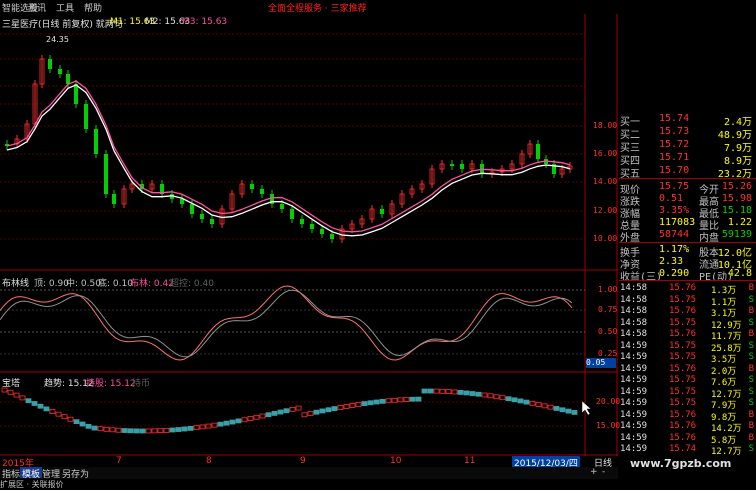 This screenshot has width=756, height=490. Describe the element at coordinates (687, 120) in the screenshot. I see `bid-row: 买一 15.74 2.4万` at that location.